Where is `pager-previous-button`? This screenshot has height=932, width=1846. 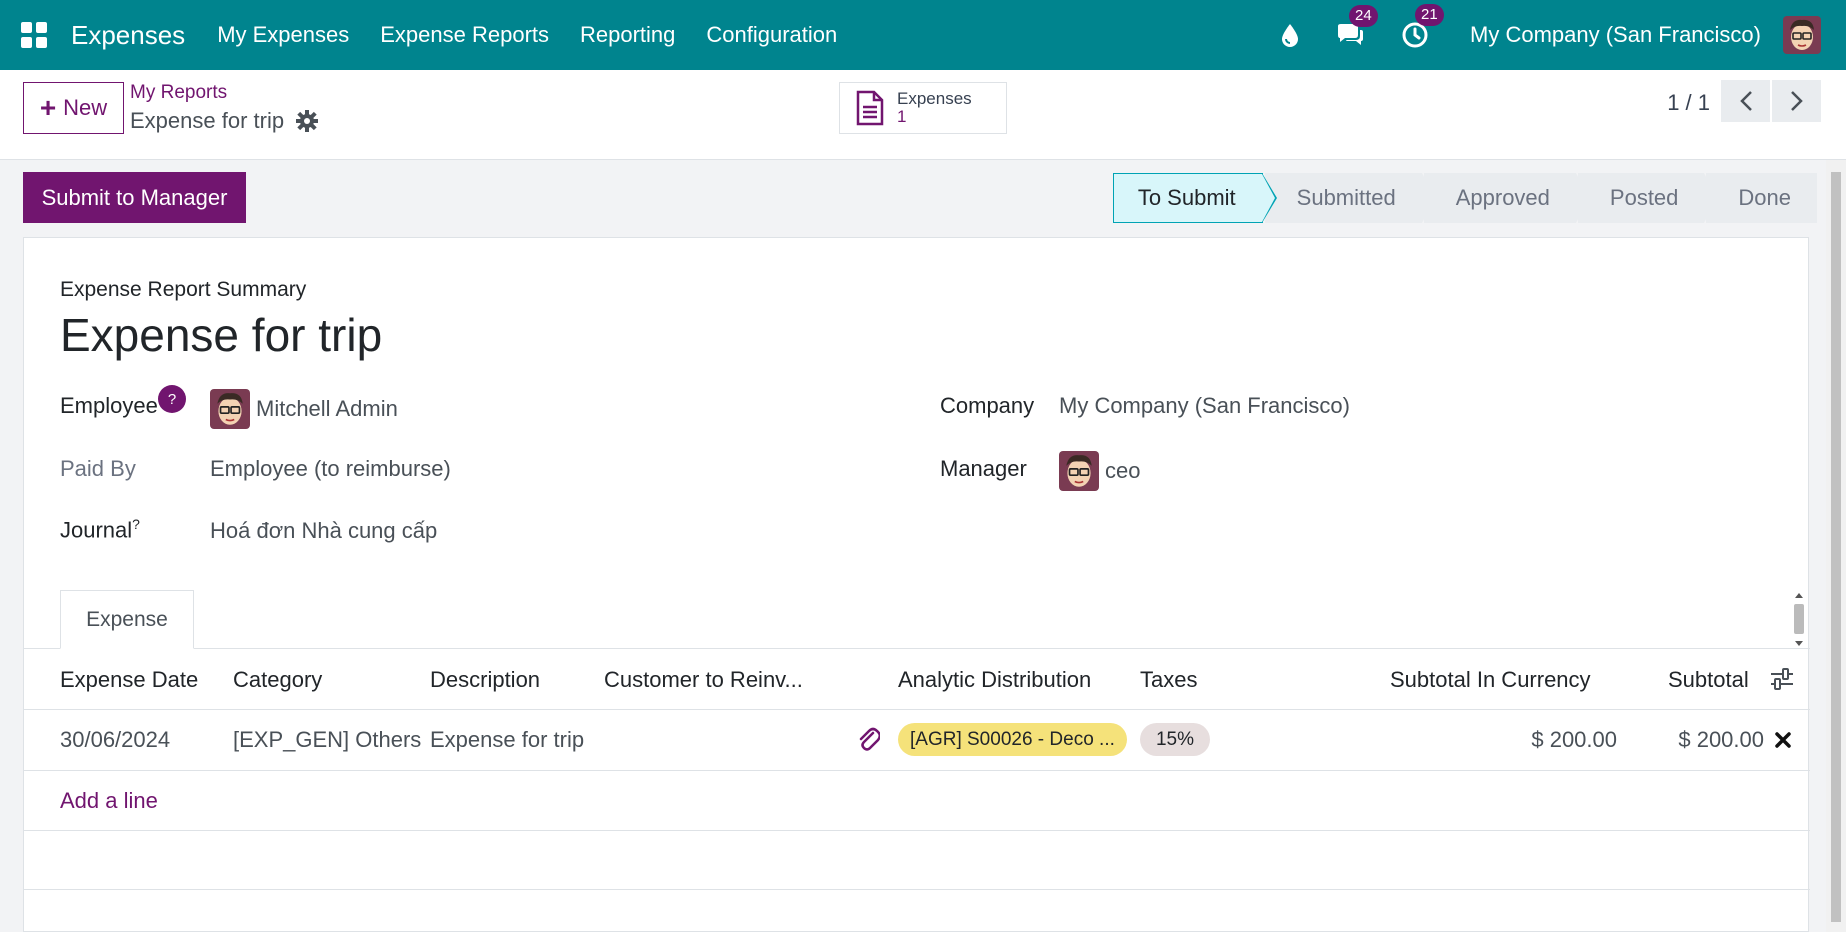 pager-previous-button is located at coordinates (1745, 101).